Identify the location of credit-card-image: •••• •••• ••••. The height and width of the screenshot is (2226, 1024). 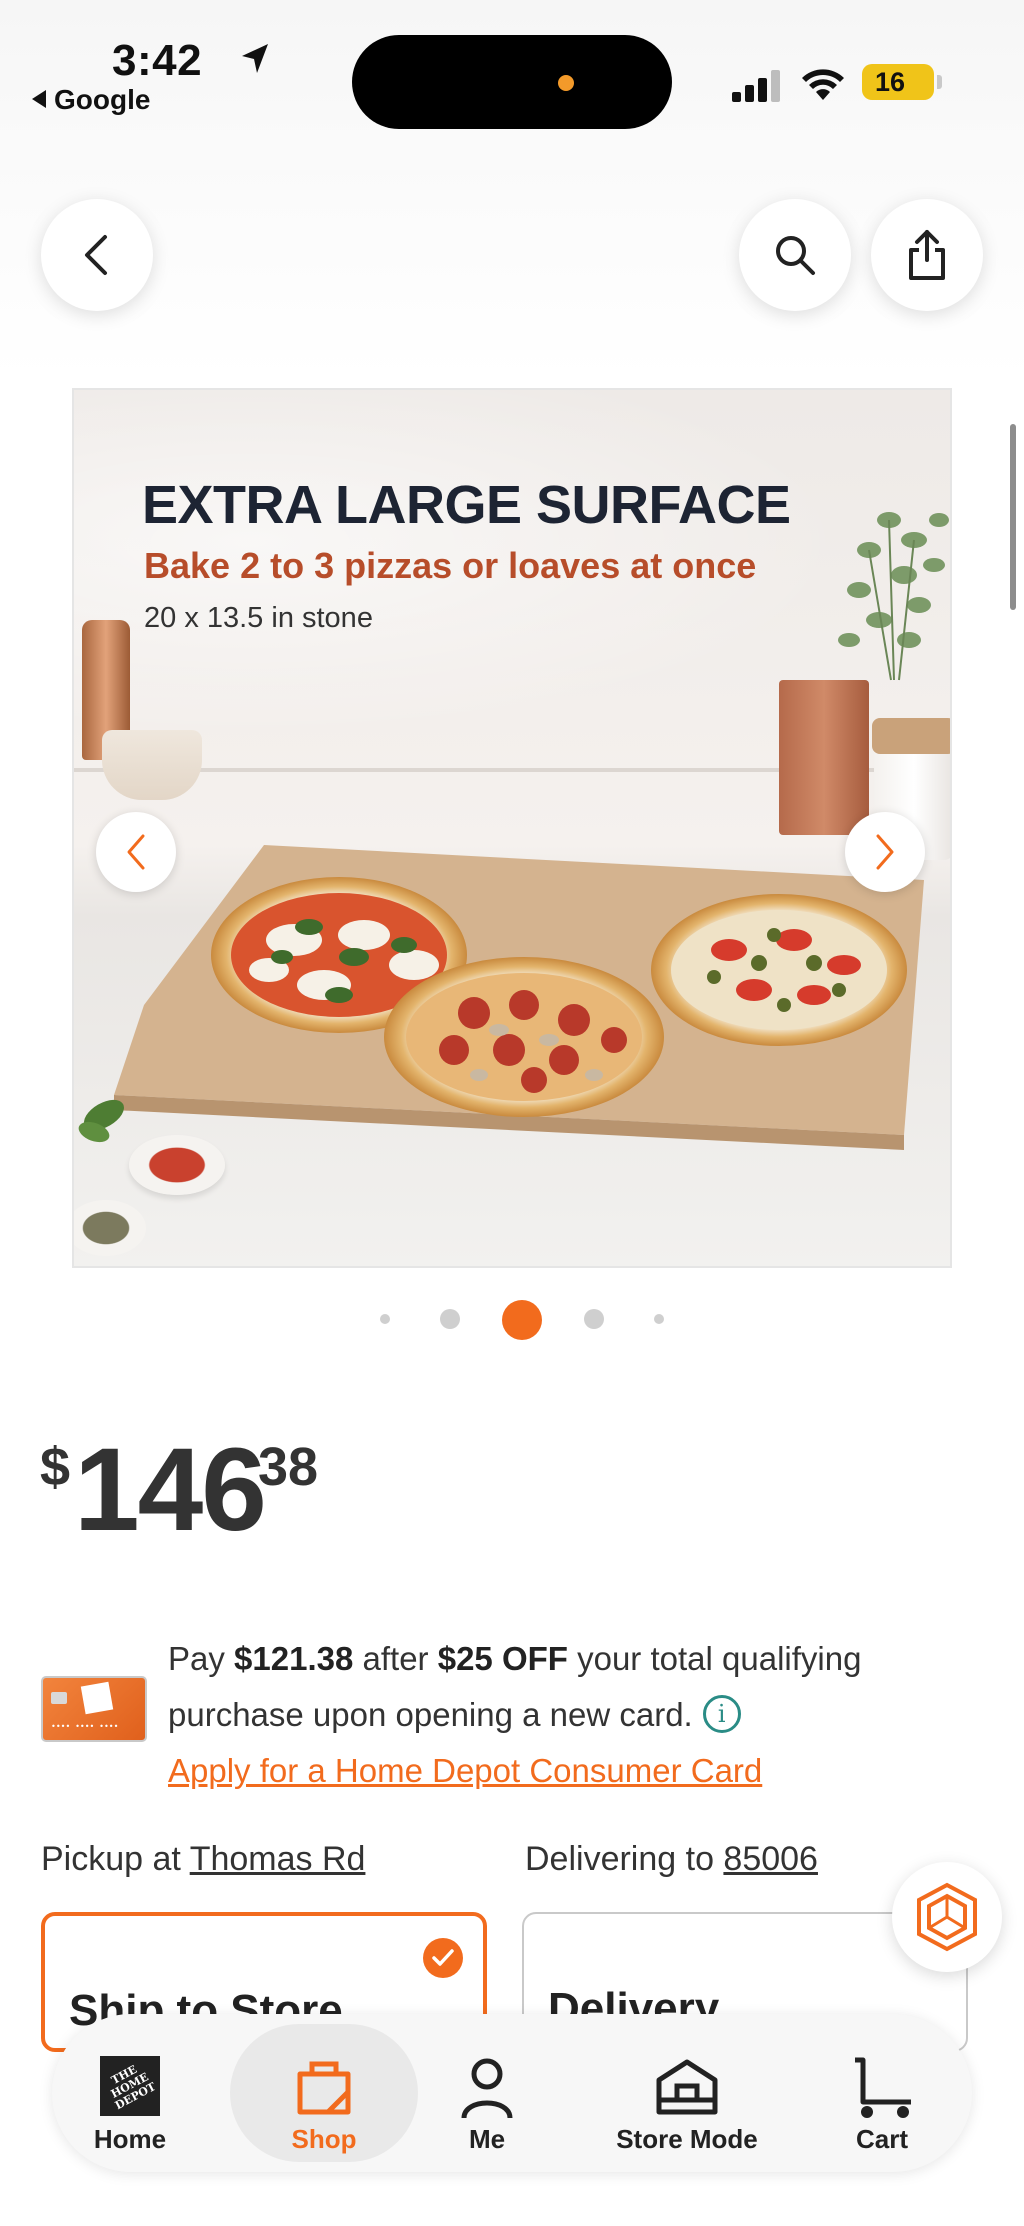
(94, 1709).